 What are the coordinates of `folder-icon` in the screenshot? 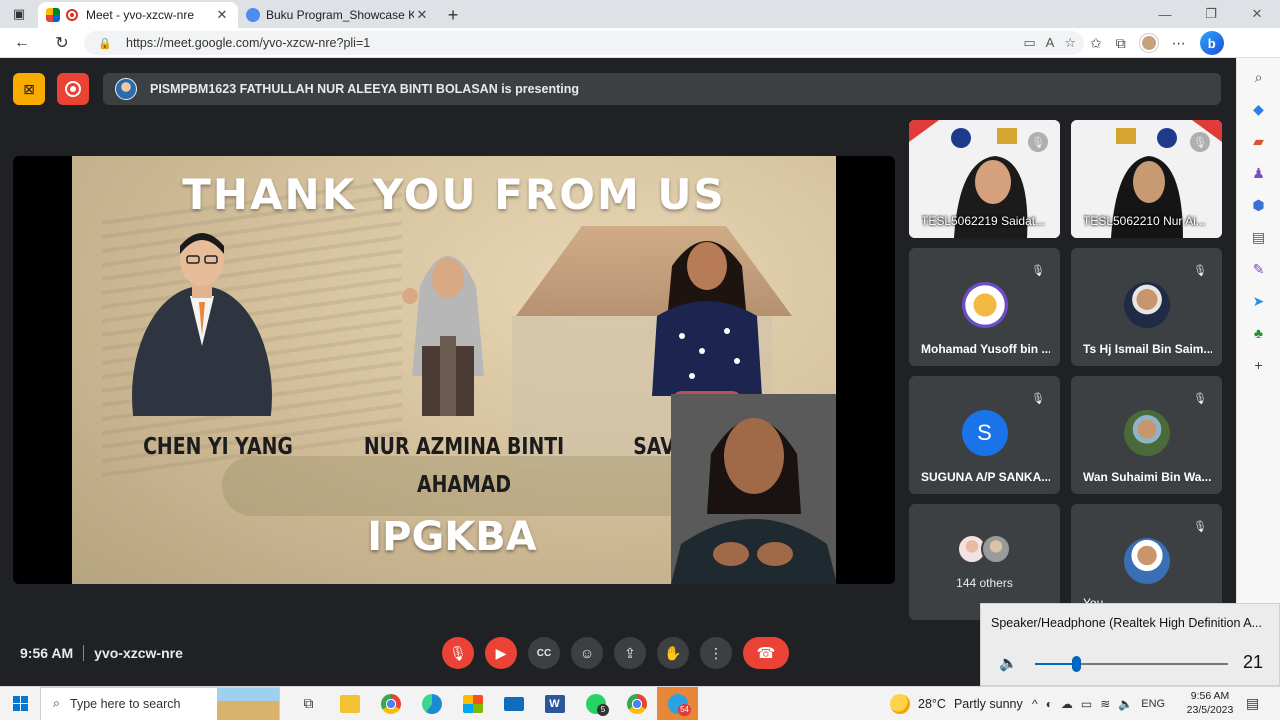 It's located at (349, 703).